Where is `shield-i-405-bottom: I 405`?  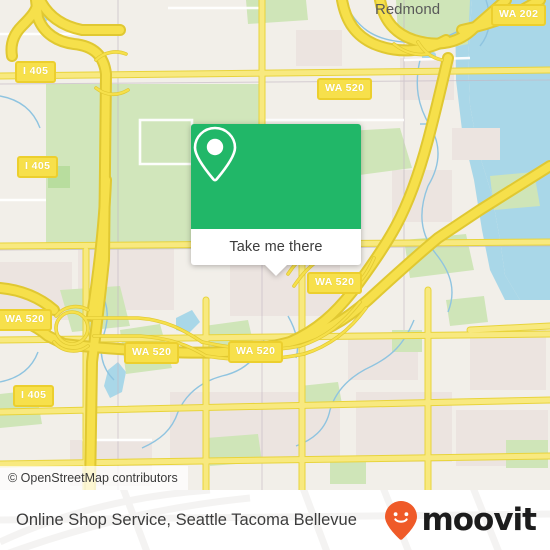 shield-i-405-bottom: I 405 is located at coordinates (34, 396).